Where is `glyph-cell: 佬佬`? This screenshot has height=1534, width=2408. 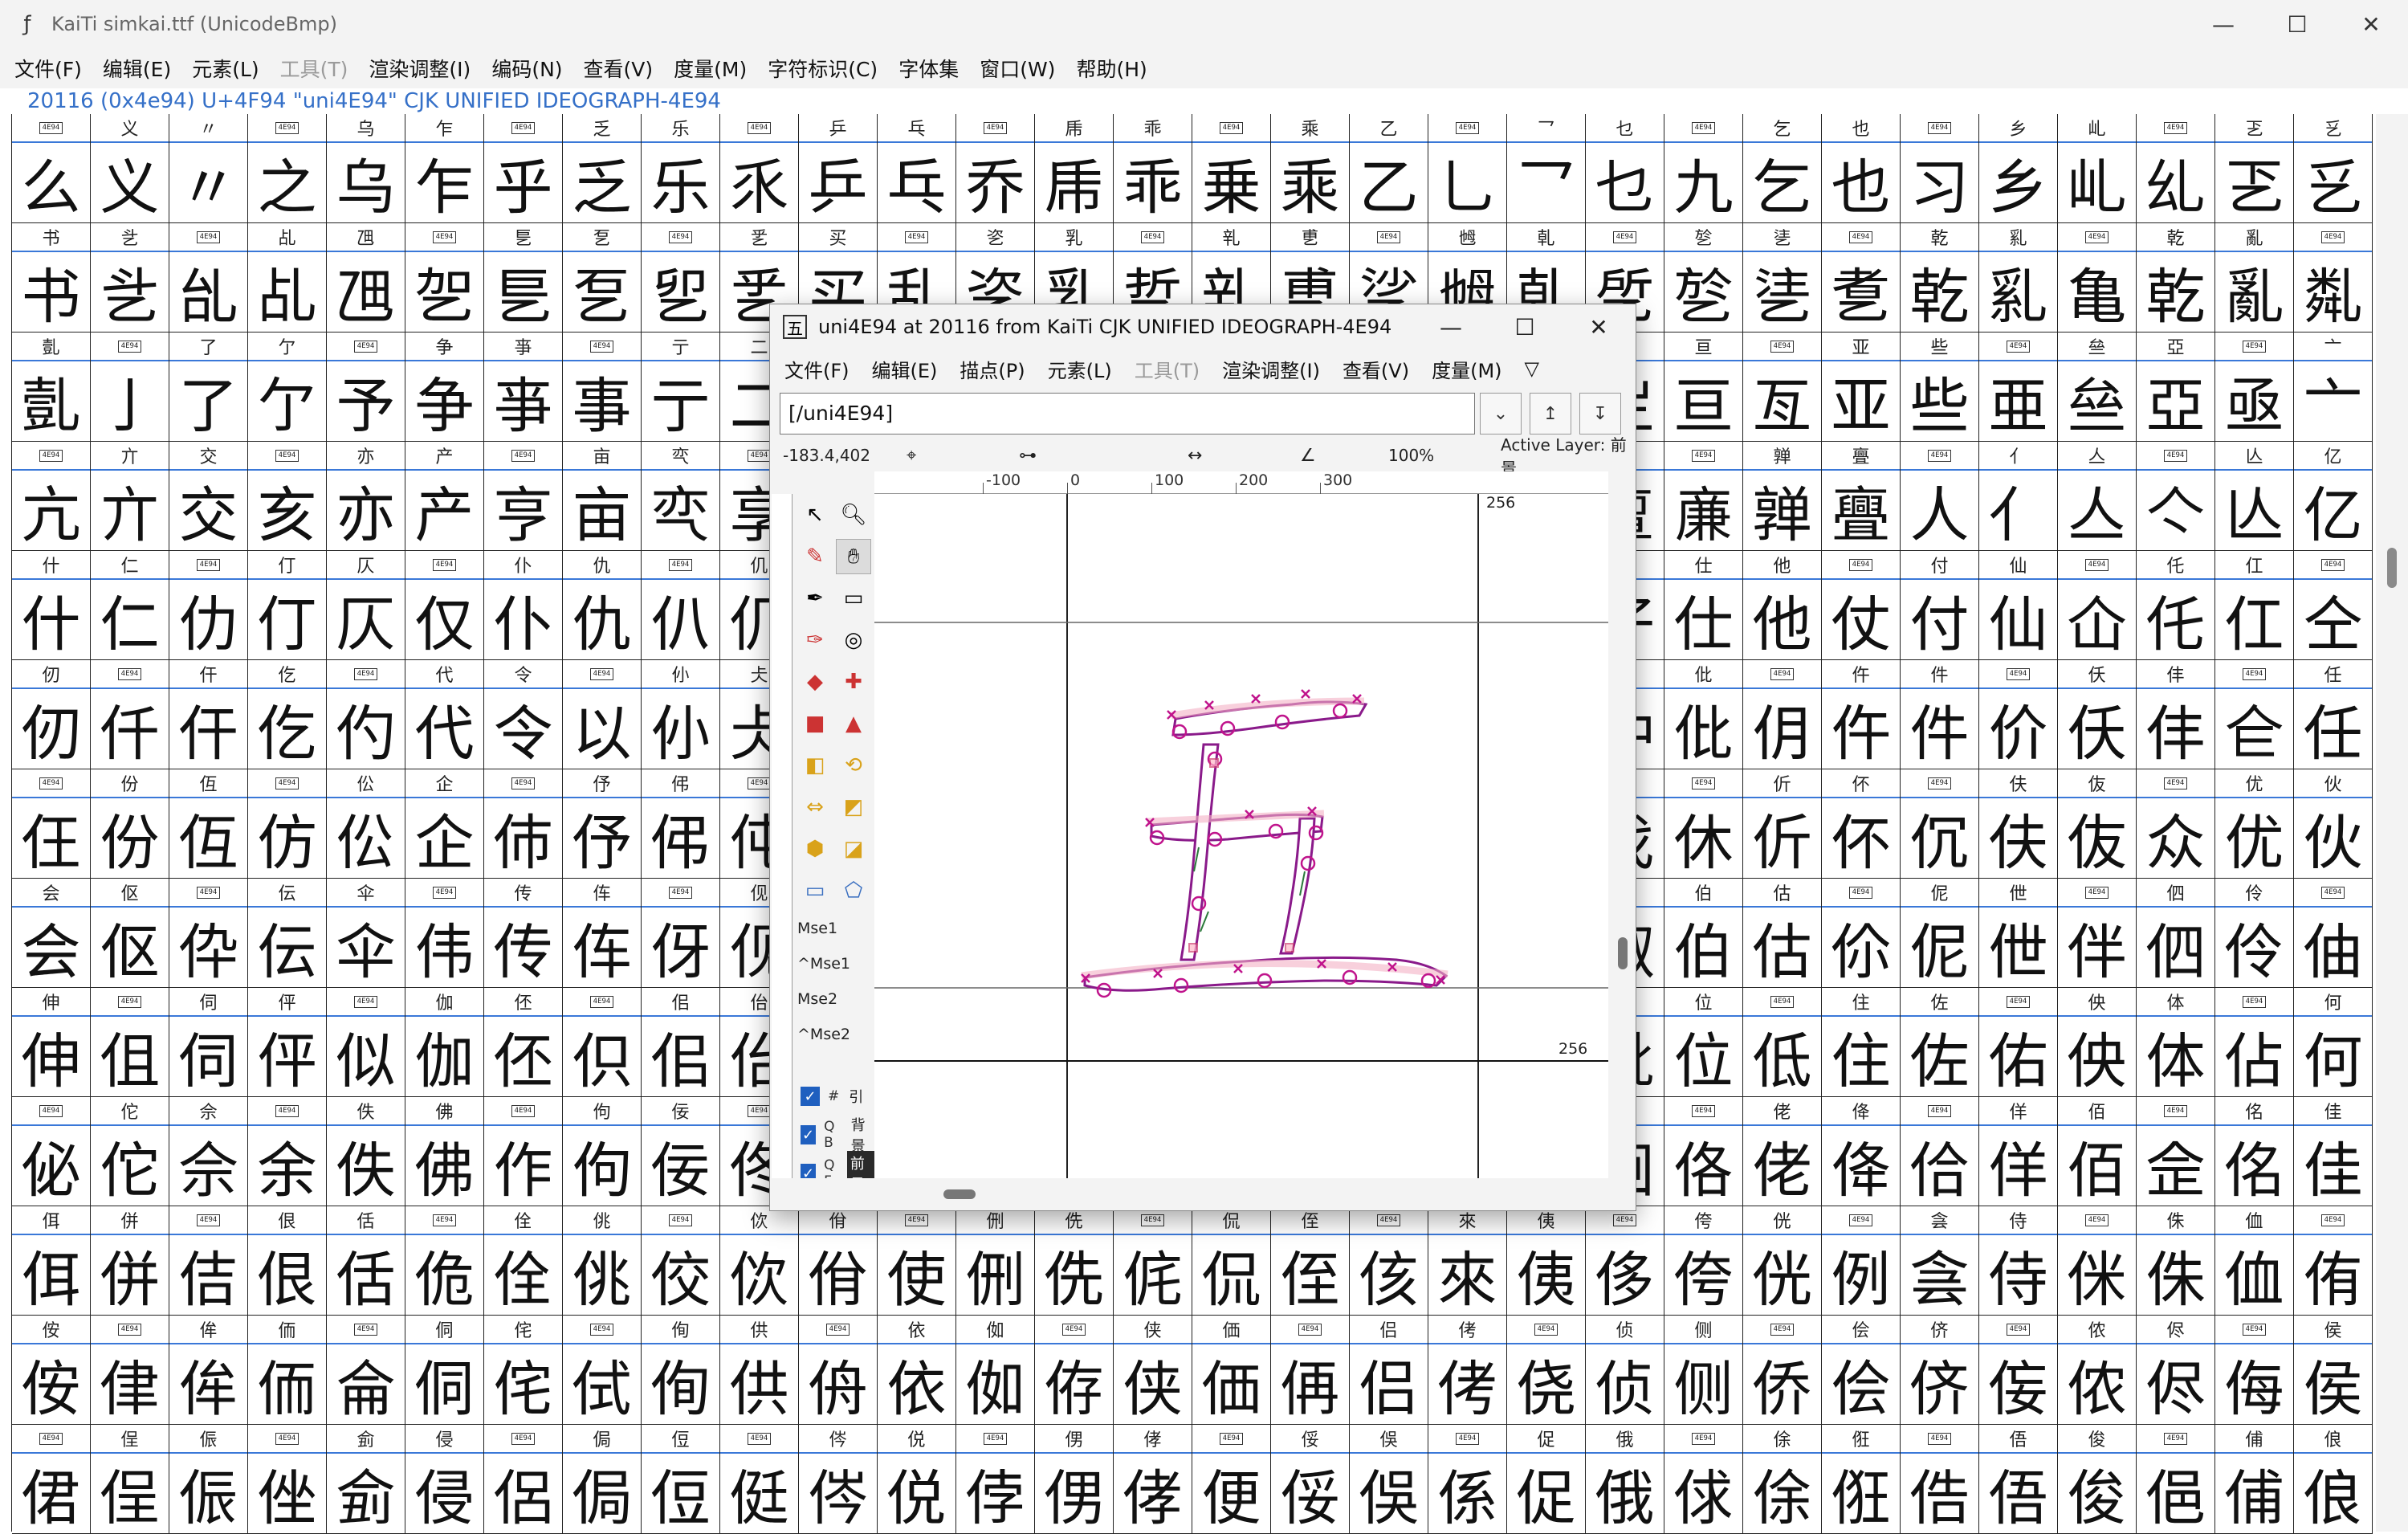
glyph-cell: 佬佬 is located at coordinates (1782, 1151).